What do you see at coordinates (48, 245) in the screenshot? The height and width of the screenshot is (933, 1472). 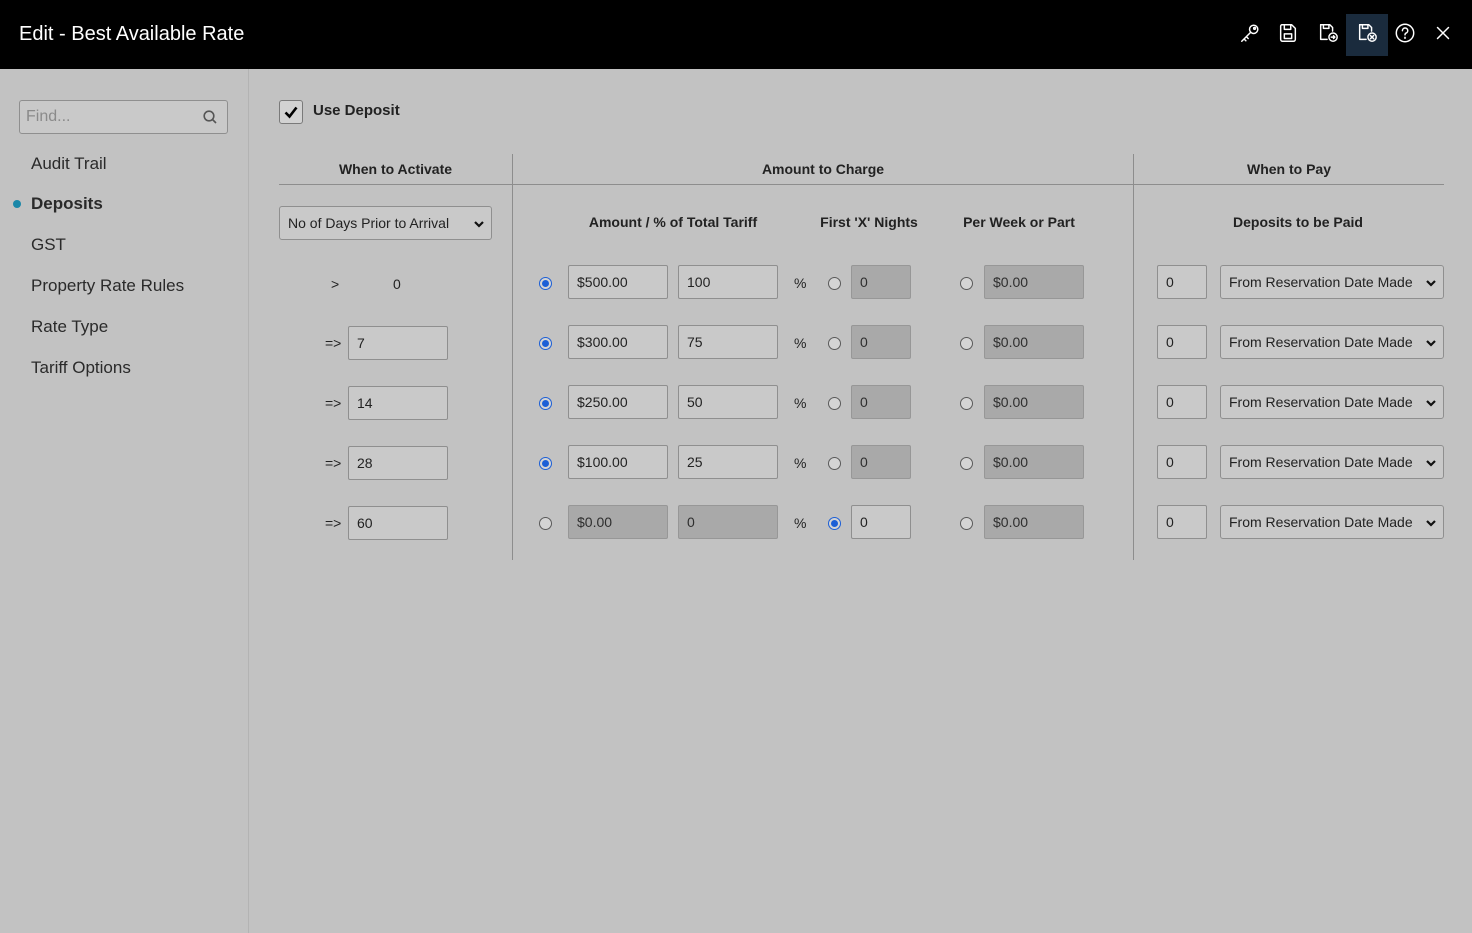 I see `sidebar-item-gst: GST` at bounding box center [48, 245].